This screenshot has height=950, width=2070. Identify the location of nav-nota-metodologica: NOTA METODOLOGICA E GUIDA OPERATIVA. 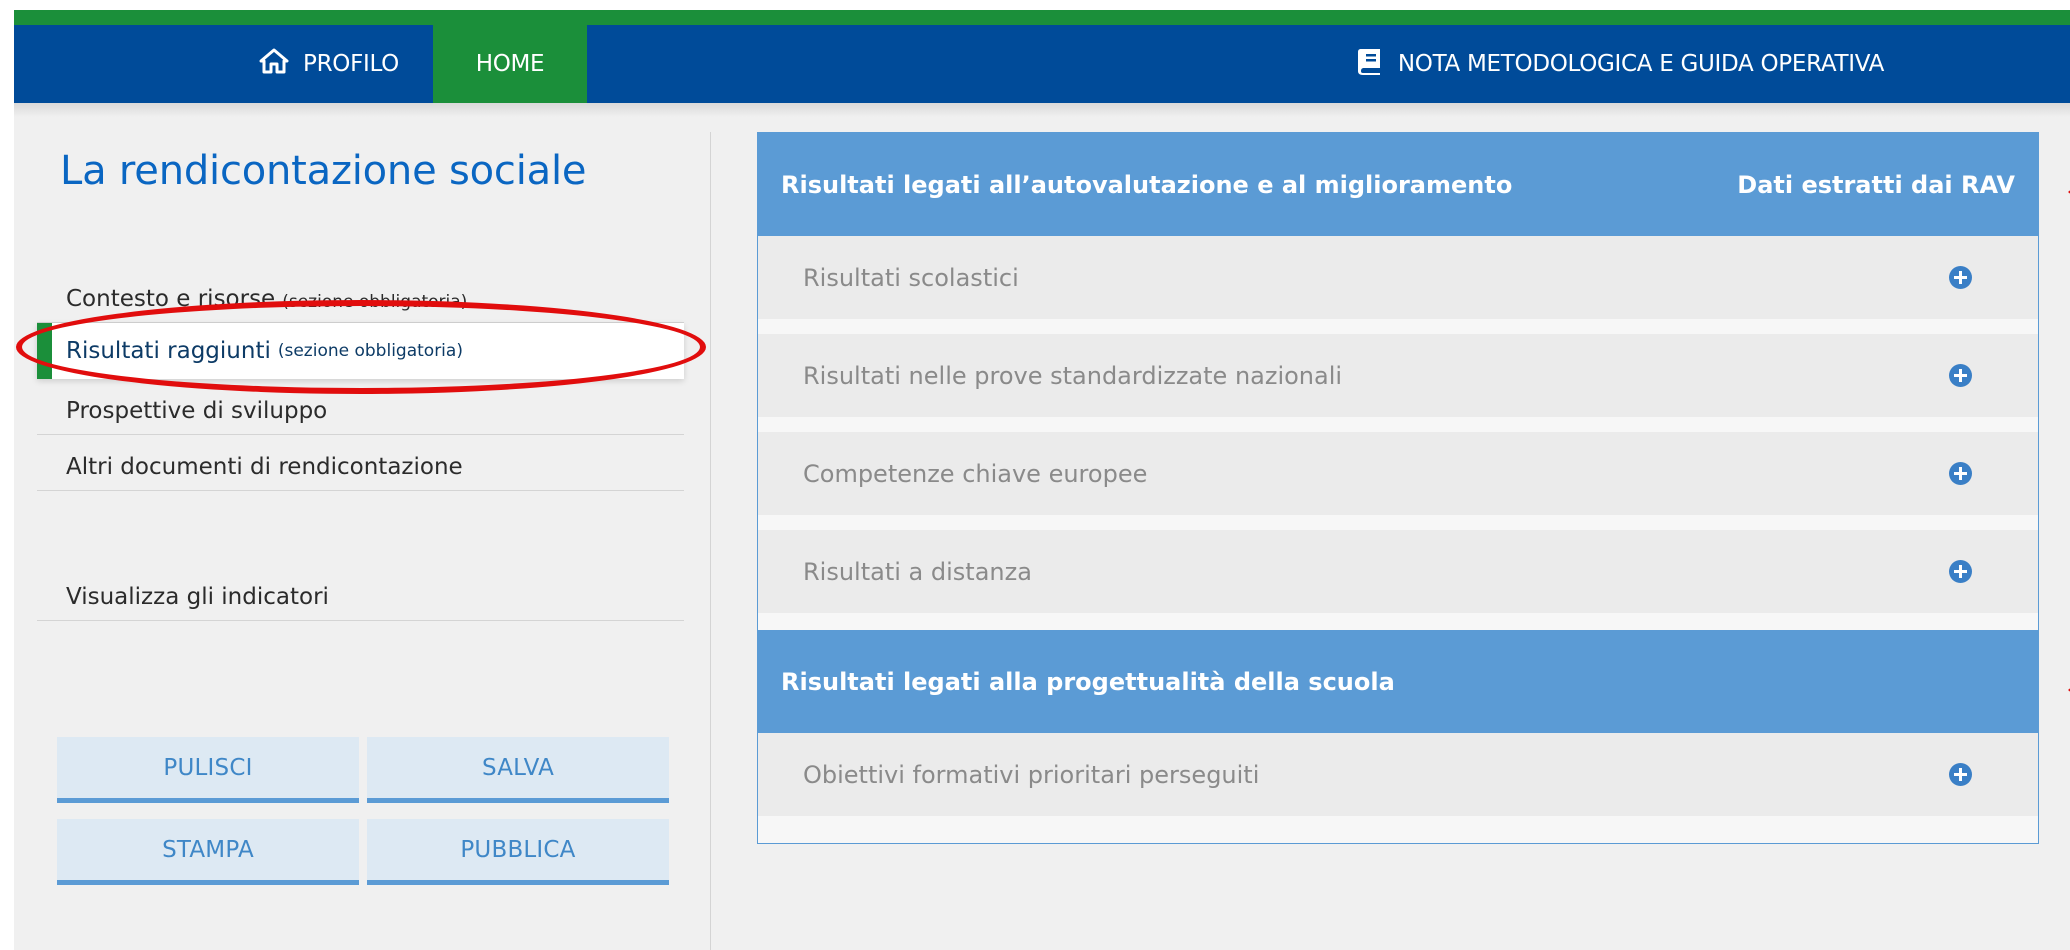
(1619, 64).